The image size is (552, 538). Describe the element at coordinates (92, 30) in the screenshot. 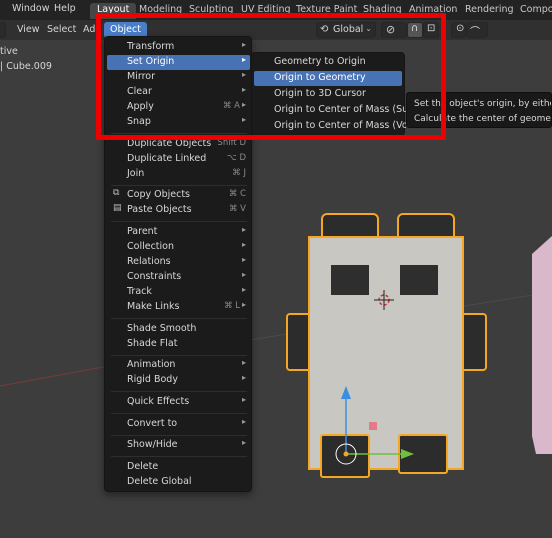

I see `add-menu: Add` at that location.